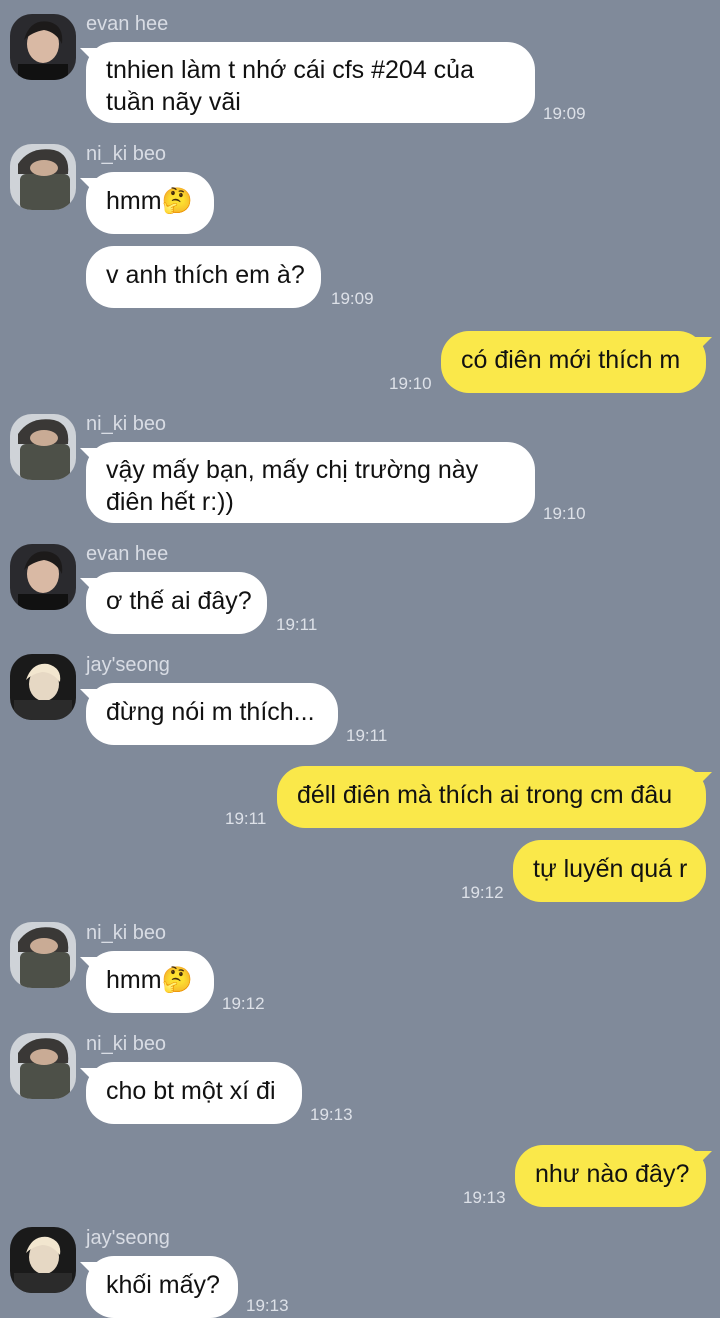  Describe the element at coordinates (290, 70) in the screenshot. I see `message-text-line: tnhien làm t nhớ cái cfs #204 của` at that location.